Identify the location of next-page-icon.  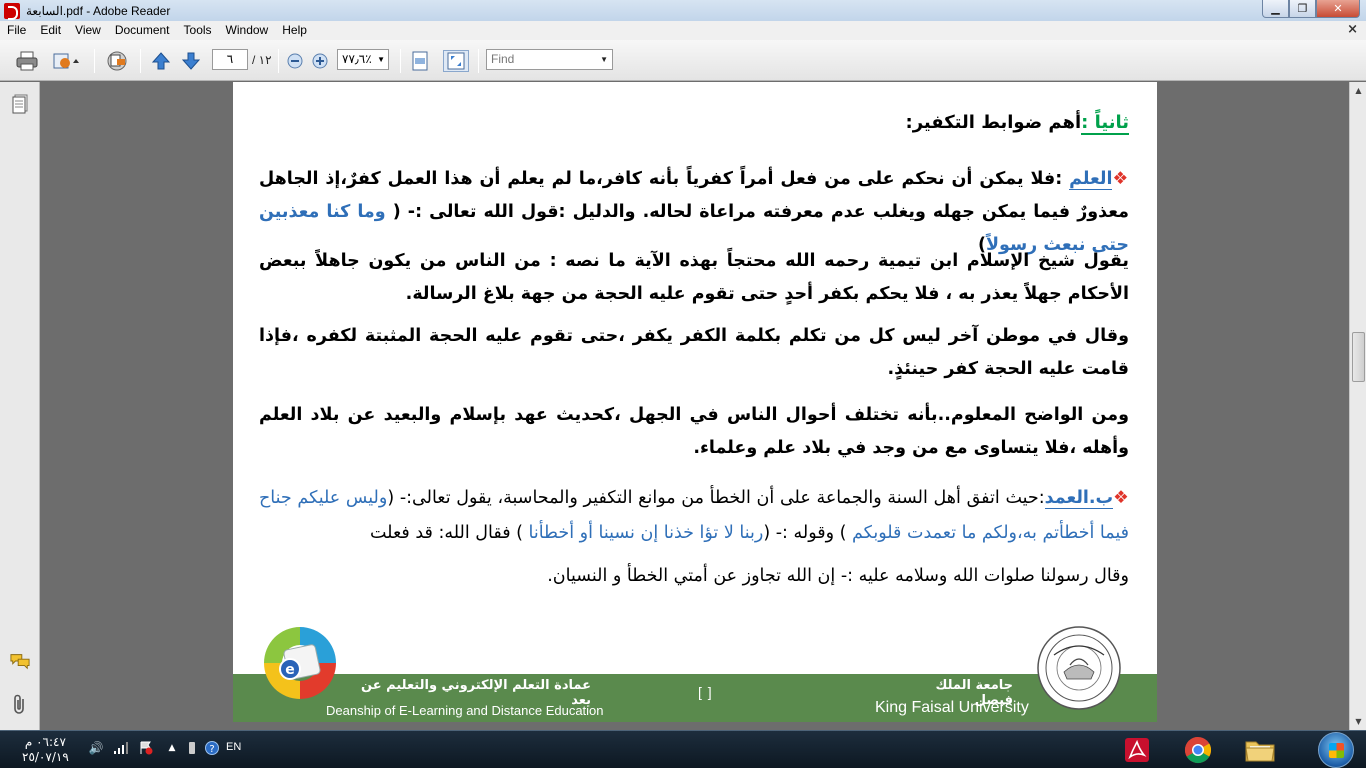
(191, 61).